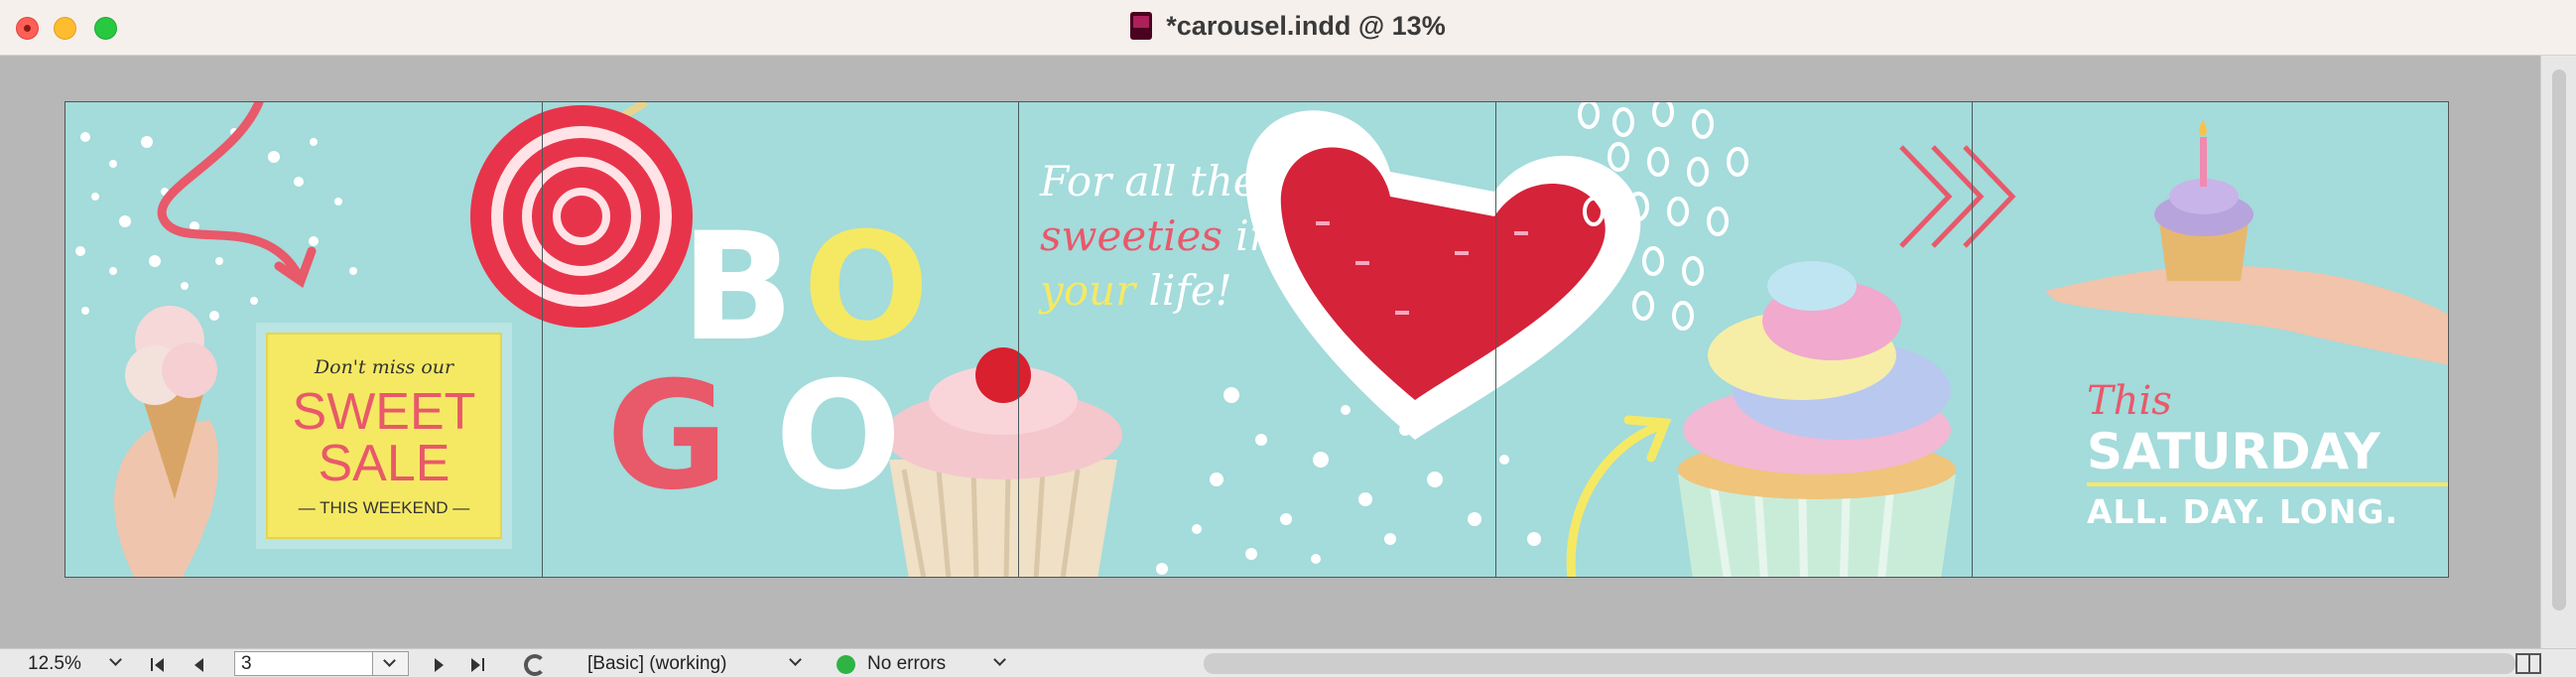 The height and width of the screenshot is (677, 2576). Describe the element at coordinates (1249, 235) in the screenshot. I see `sweeties-in: in` at that location.